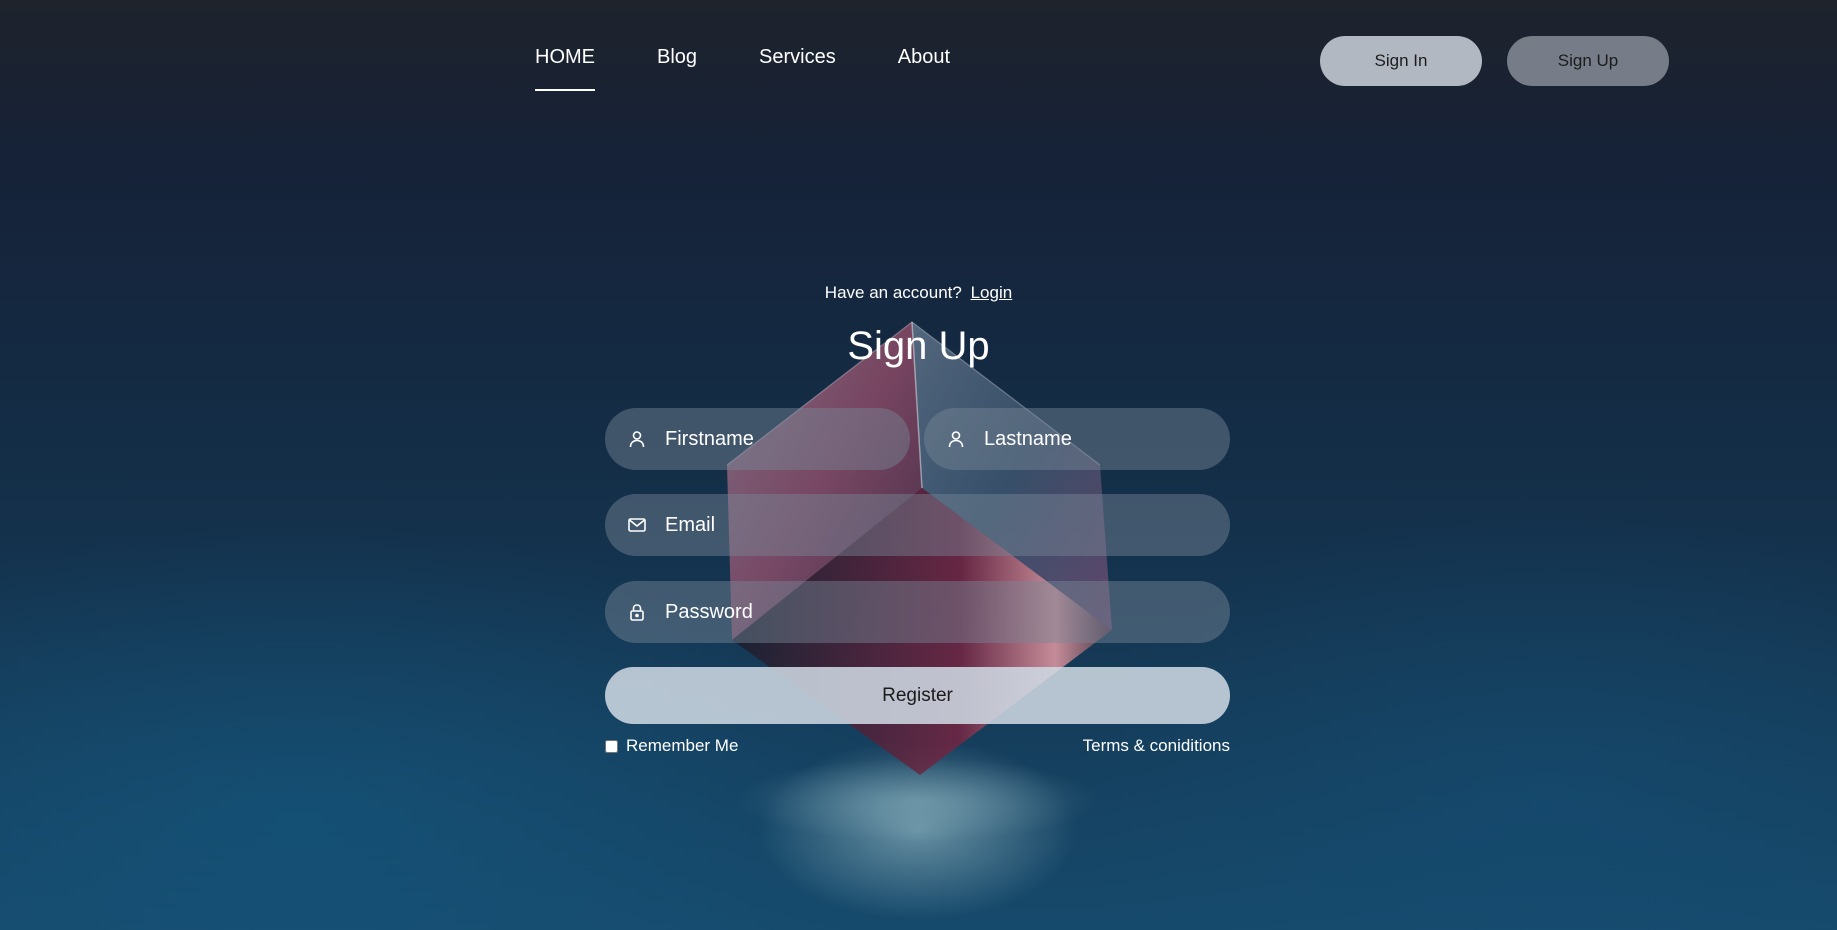 This screenshot has height=930, width=1837. Describe the element at coordinates (992, 292) in the screenshot. I see `login-link: Login` at that location.